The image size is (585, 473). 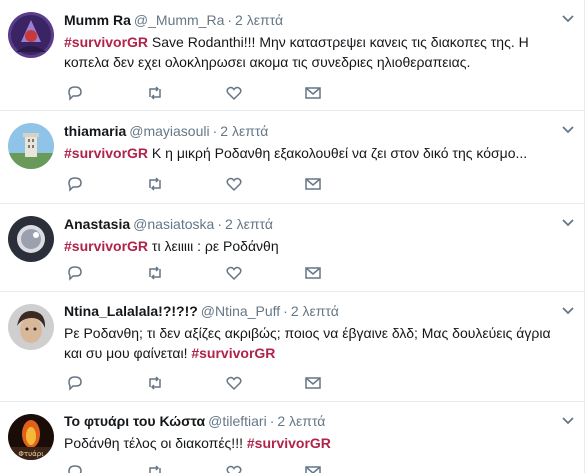 What do you see at coordinates (155, 443) in the screenshot?
I see `text-span: Ροδάνθη τέλος οι διακοπές!!!` at bounding box center [155, 443].